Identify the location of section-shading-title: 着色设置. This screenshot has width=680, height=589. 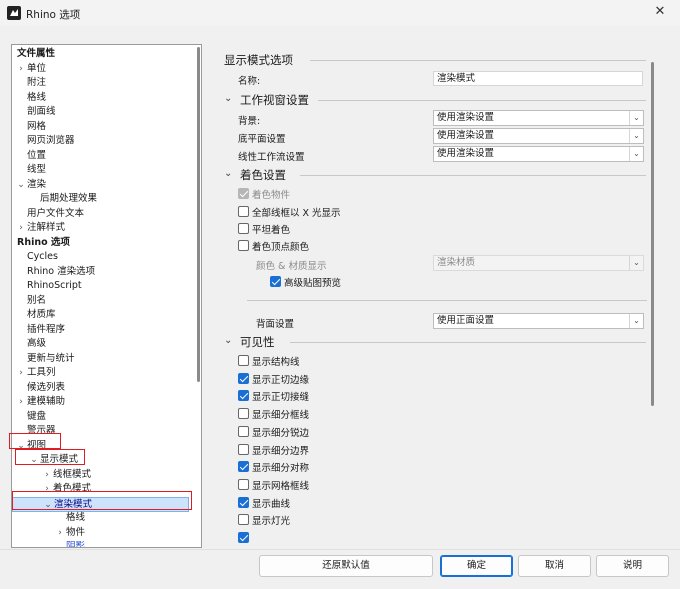
(263, 175).